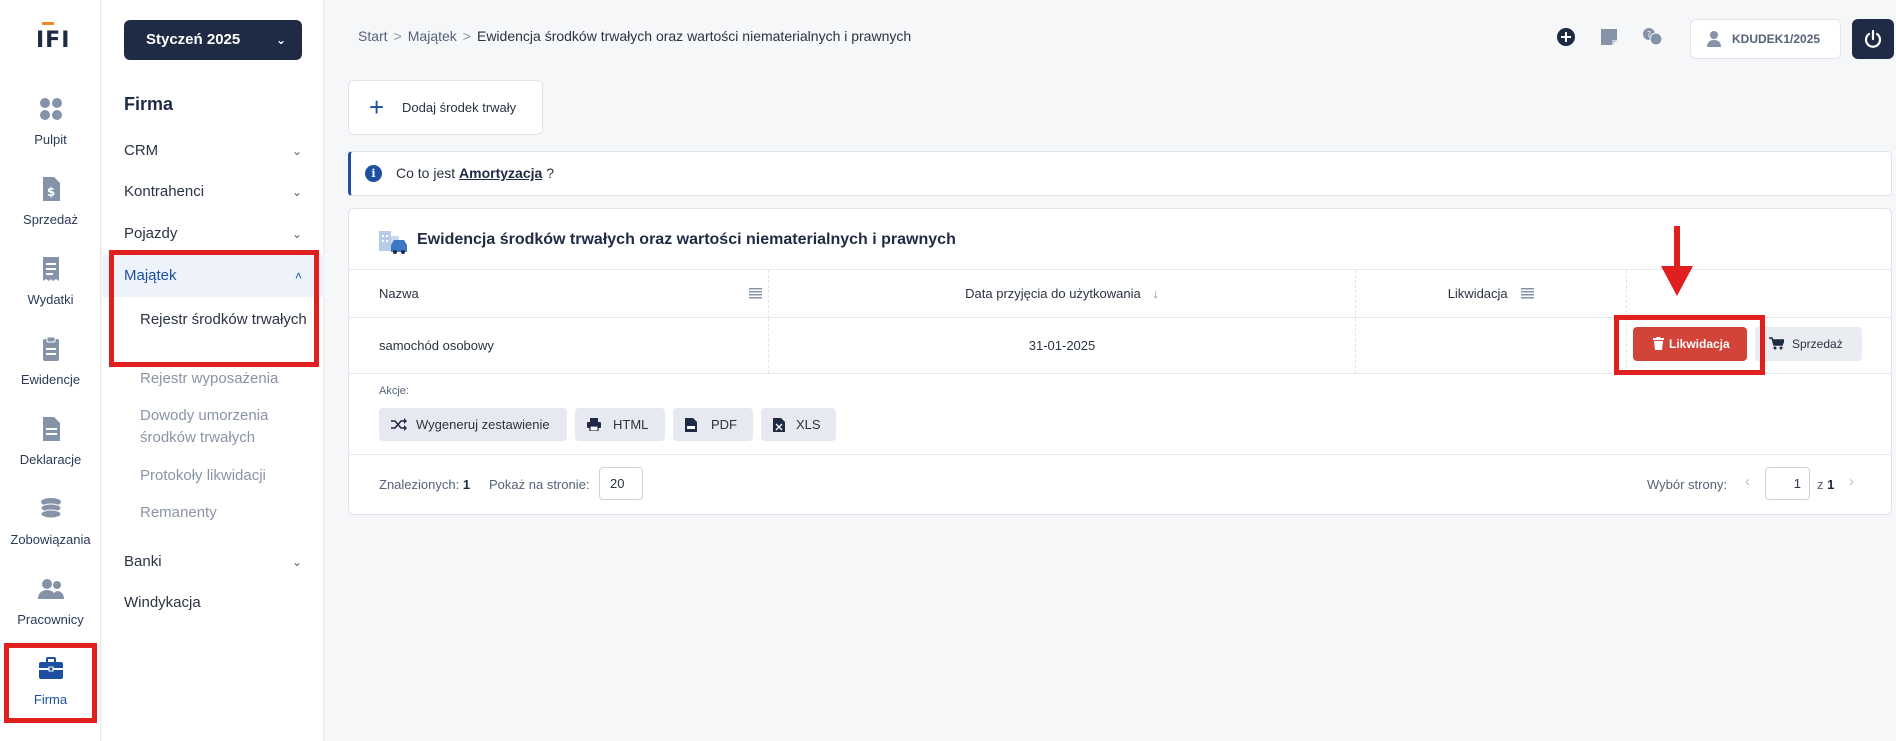 This screenshot has height=741, width=1896. I want to click on rail-item-pulpit: Pulpit, so click(50, 129).